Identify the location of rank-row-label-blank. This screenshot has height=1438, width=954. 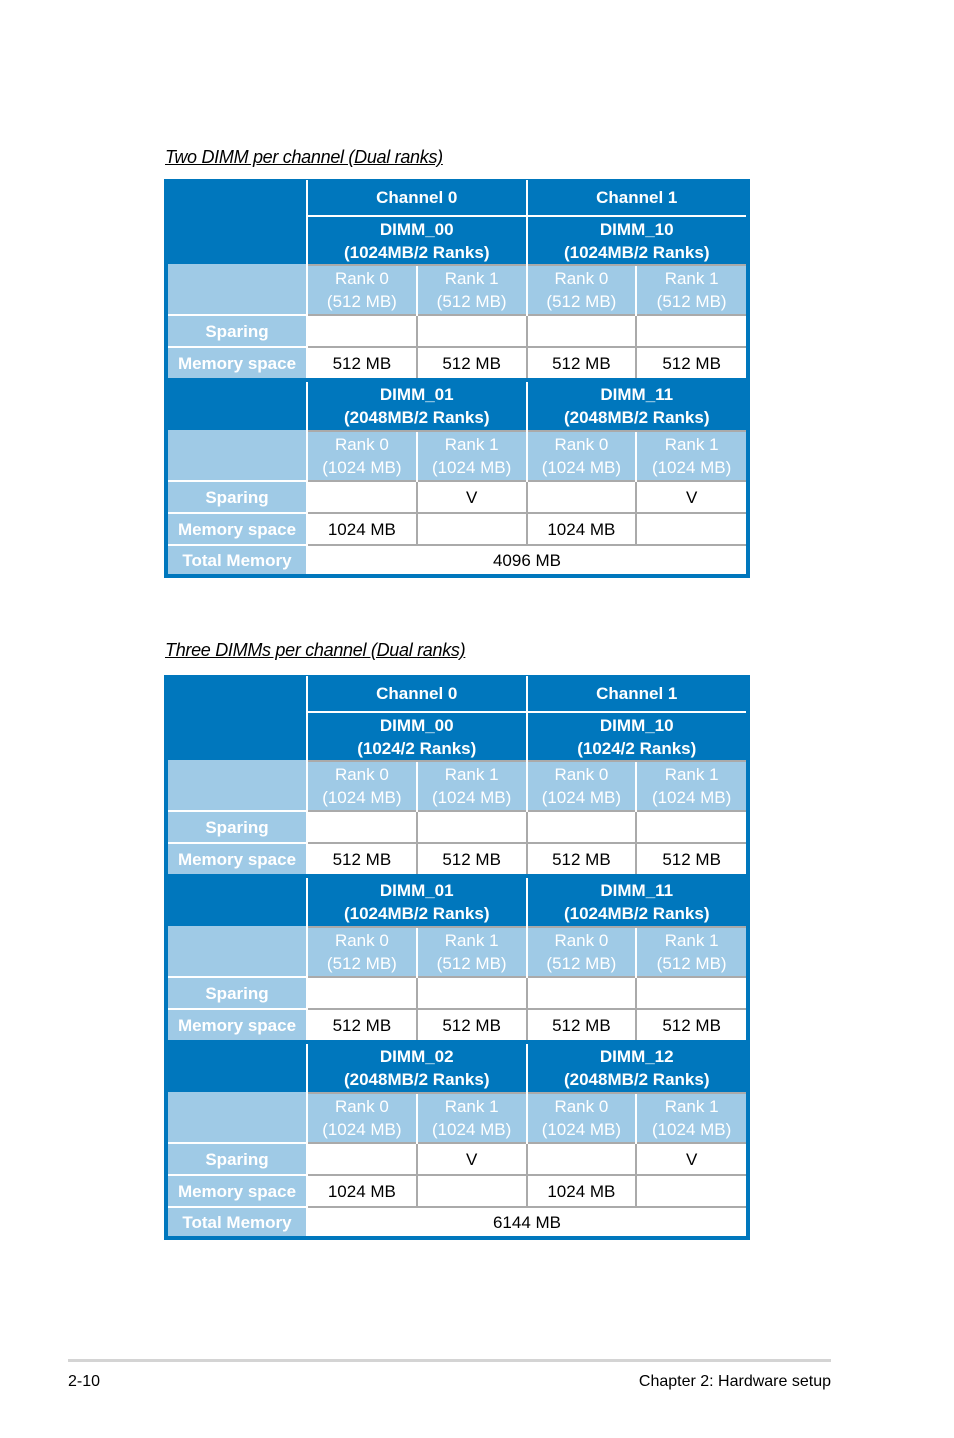
(237, 951).